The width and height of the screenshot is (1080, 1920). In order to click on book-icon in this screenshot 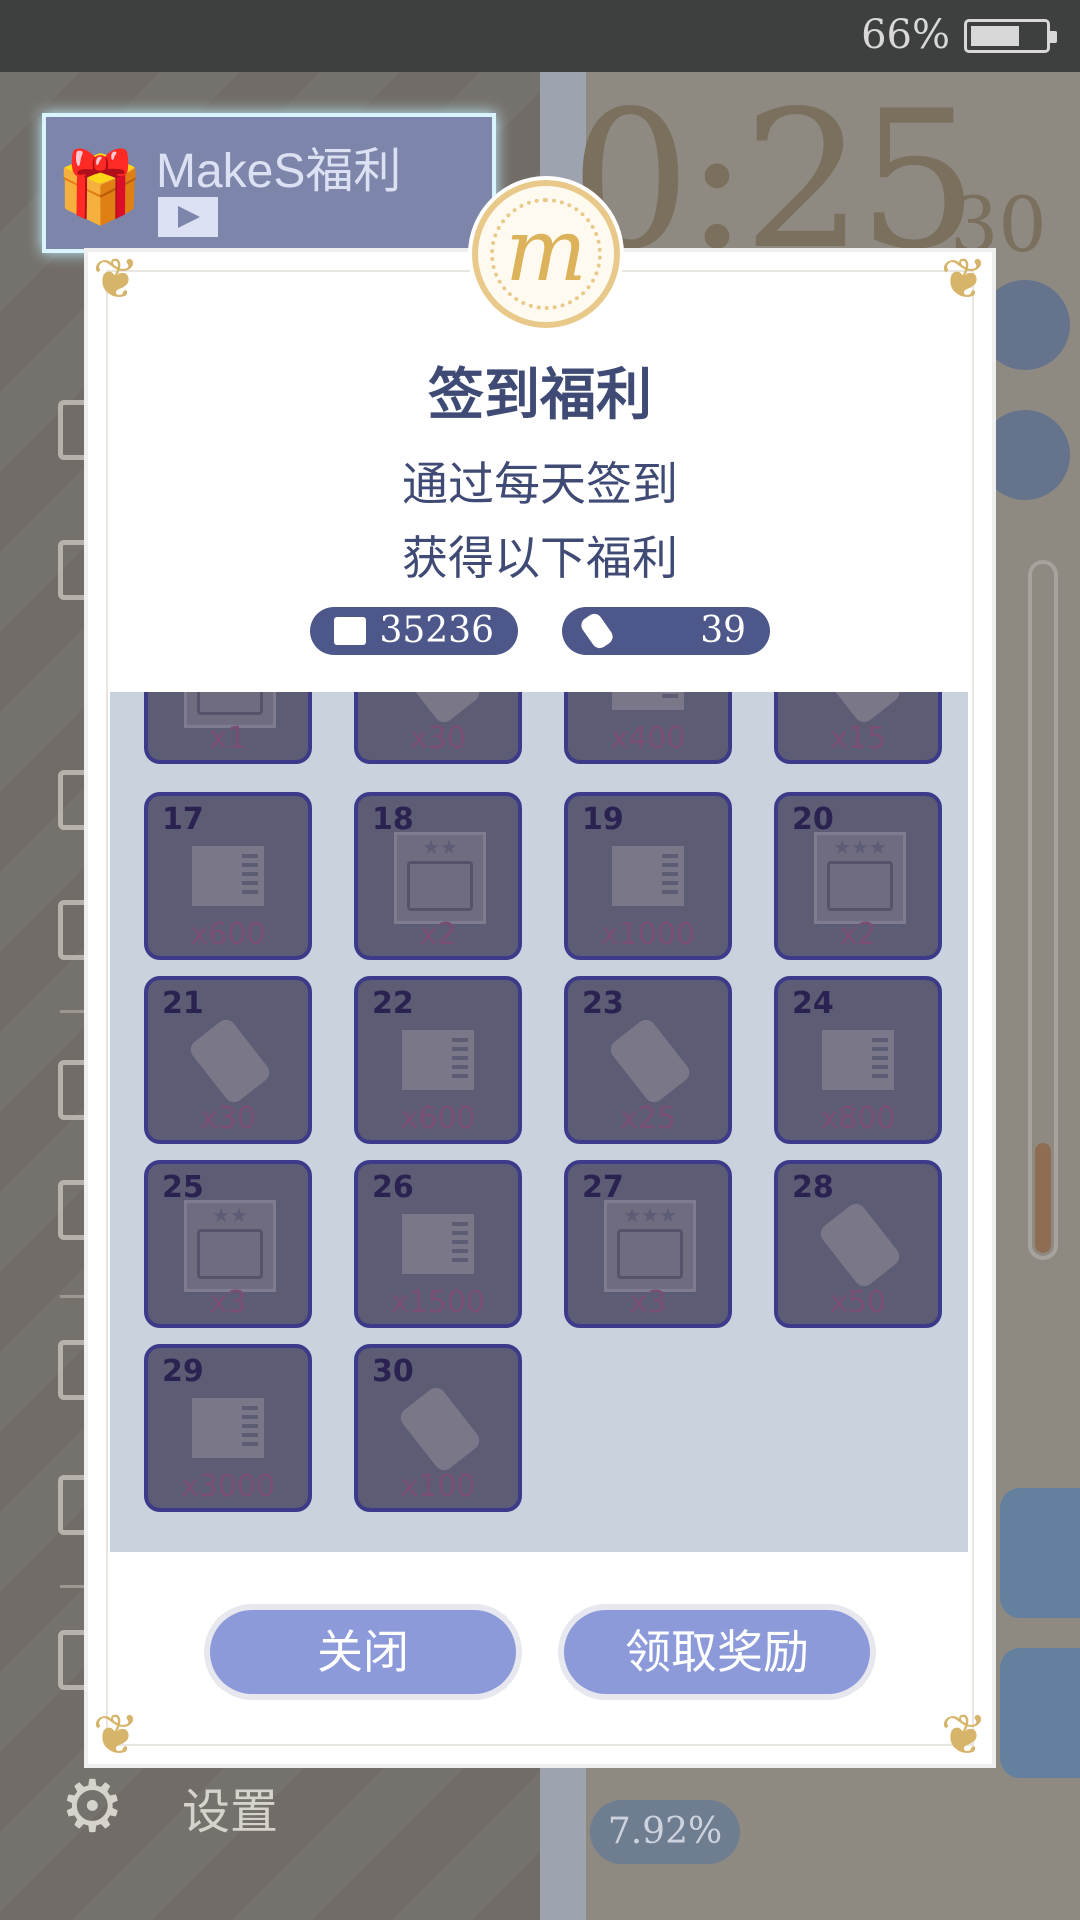, I will do `click(1040, 1713)`.